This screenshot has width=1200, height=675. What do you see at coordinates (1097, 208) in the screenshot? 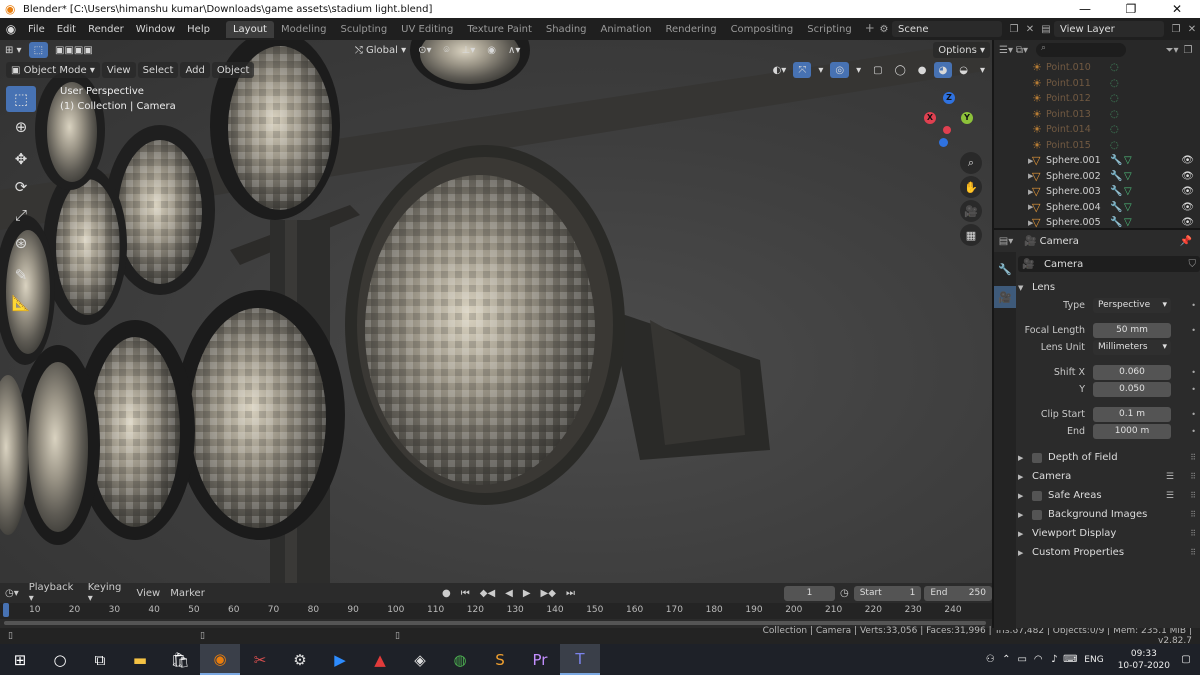
I see `outliner-row: ▶ ▽ Sphere.004 🔧 ▽ 👁` at bounding box center [1097, 208].